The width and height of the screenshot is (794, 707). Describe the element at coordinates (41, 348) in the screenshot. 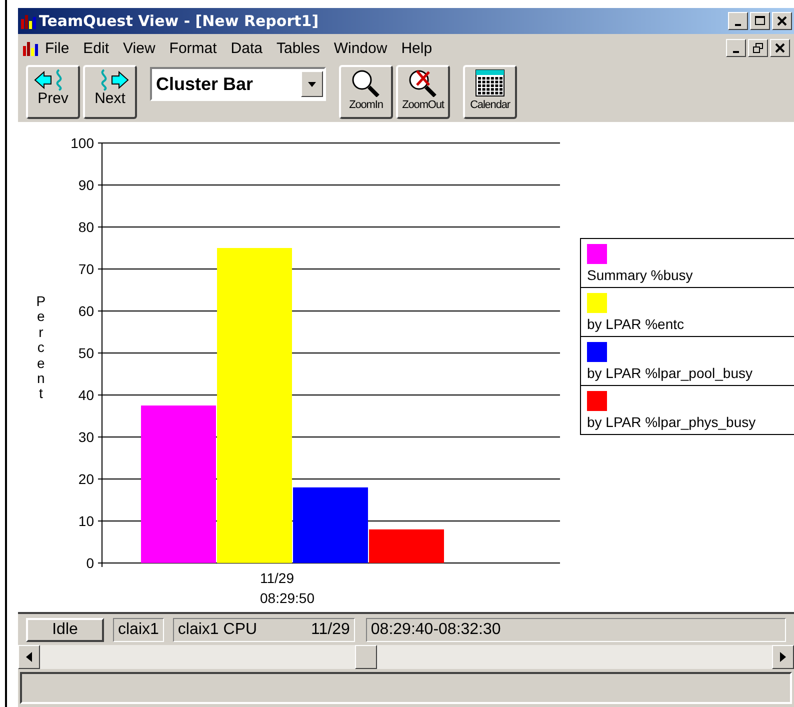

I see `y-axis-label: Percent` at that location.